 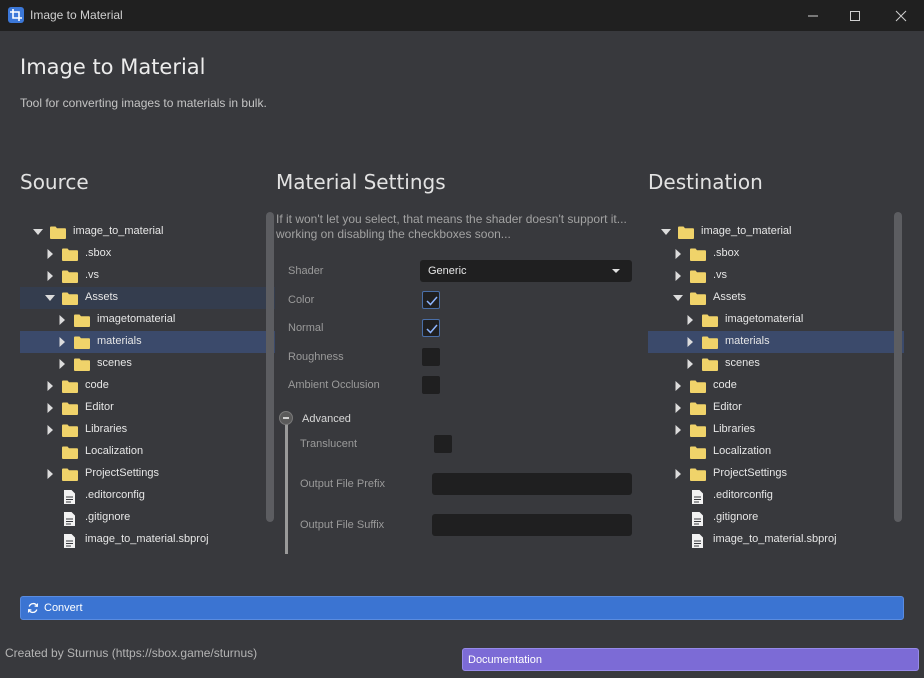 What do you see at coordinates (99, 407) in the screenshot?
I see `tree-item-label: Editor` at bounding box center [99, 407].